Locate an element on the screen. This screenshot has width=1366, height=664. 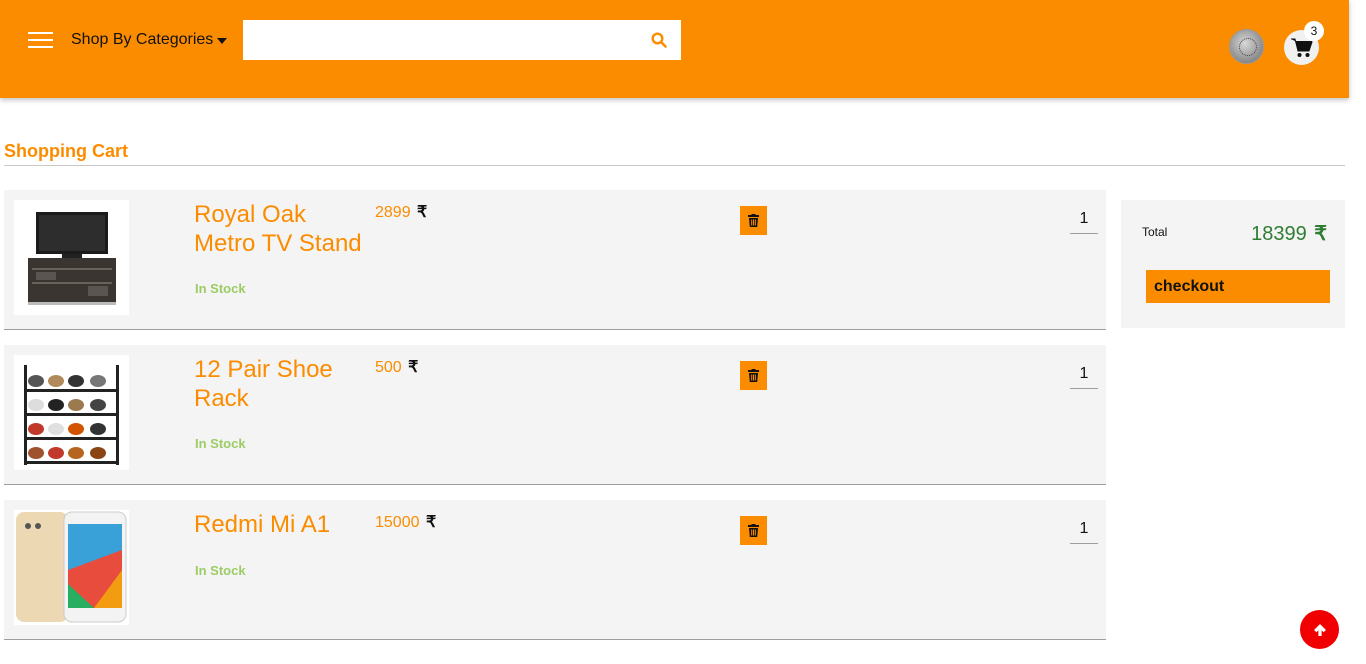
item-price: 2899 ₹ is located at coordinates (401, 212).